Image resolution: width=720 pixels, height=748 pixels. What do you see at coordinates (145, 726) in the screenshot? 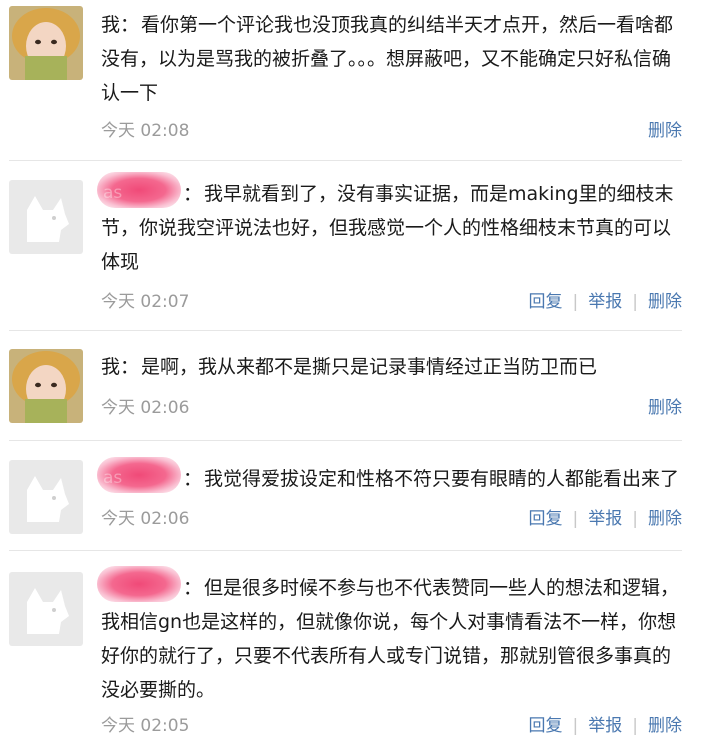
I see `comment-time: 今天 02:05` at bounding box center [145, 726].